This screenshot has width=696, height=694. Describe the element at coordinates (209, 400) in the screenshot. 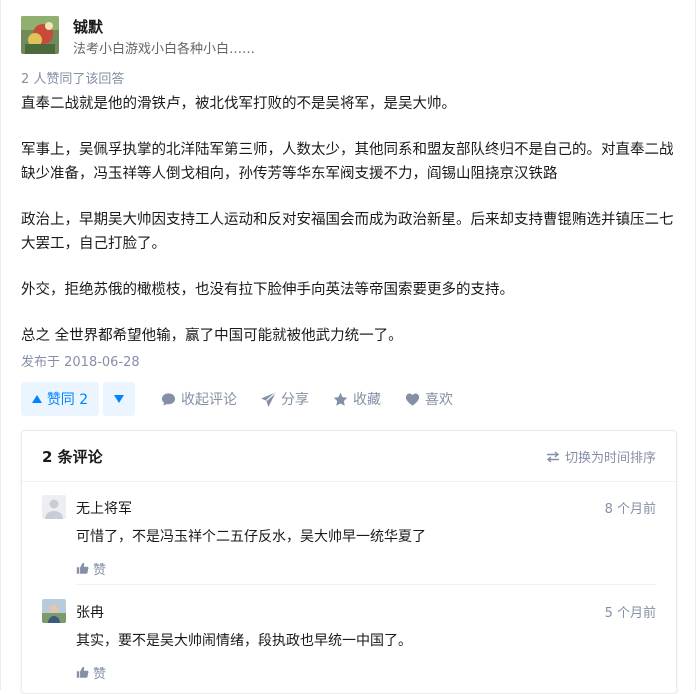

I see `collapse-comments-label: 收起评论` at that location.